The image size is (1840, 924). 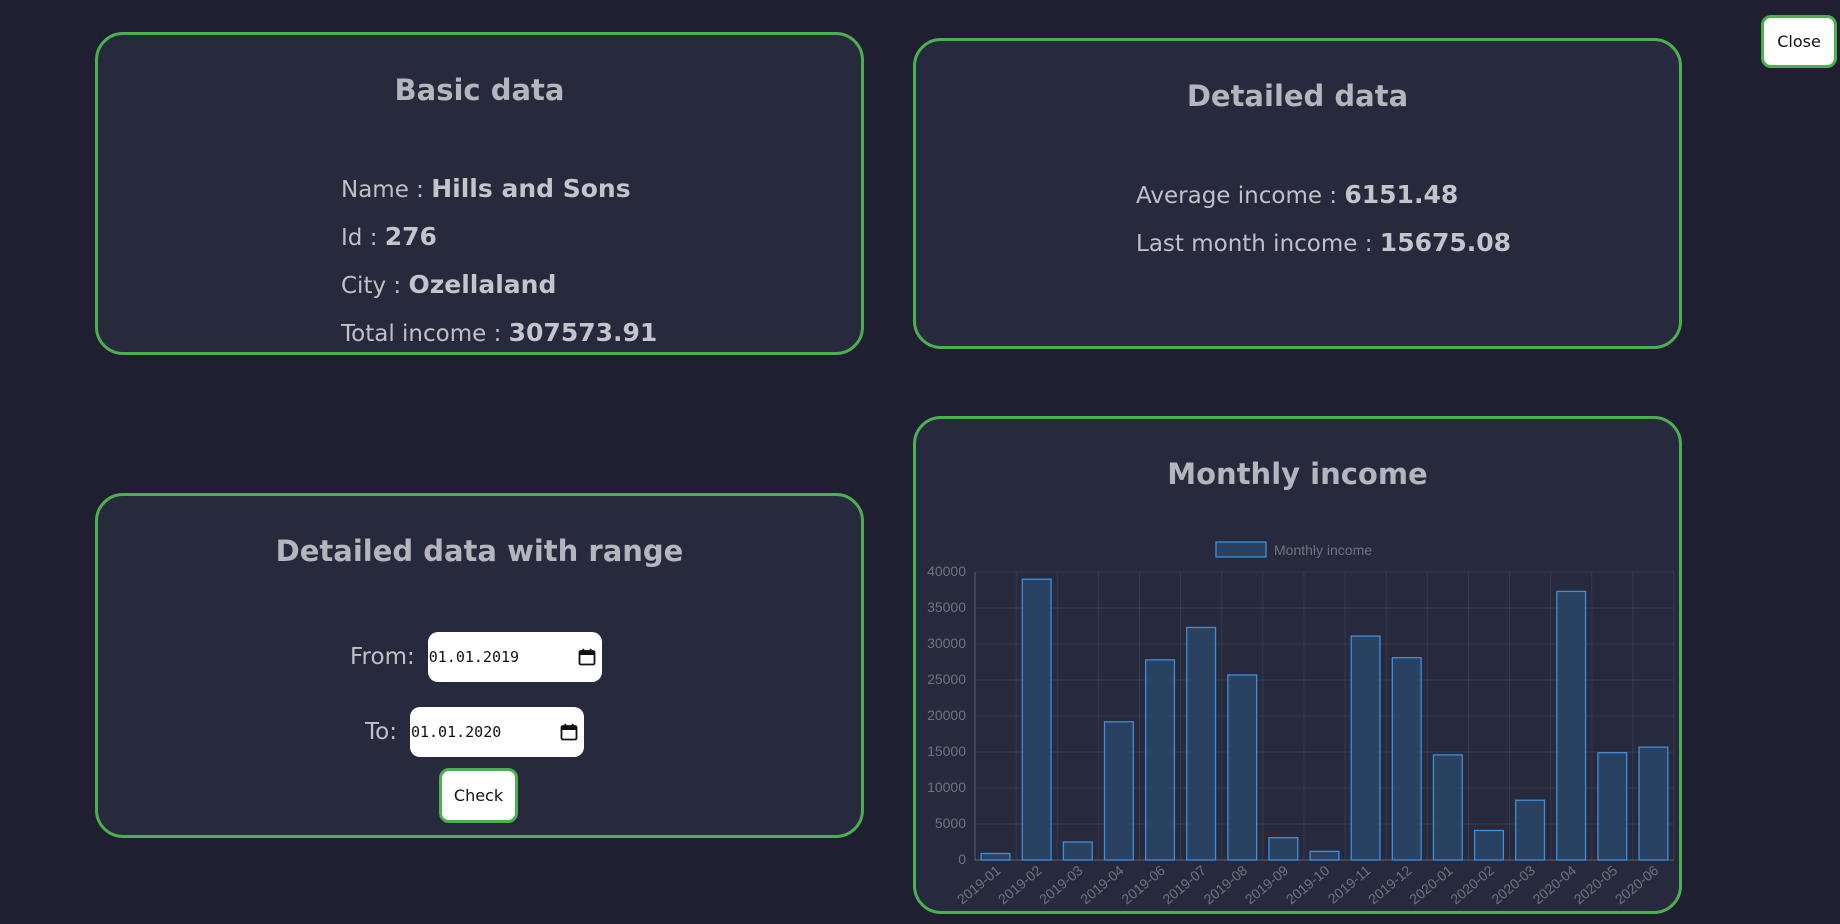 What do you see at coordinates (375, 286) in the screenshot?
I see `city-label: City :` at bounding box center [375, 286].